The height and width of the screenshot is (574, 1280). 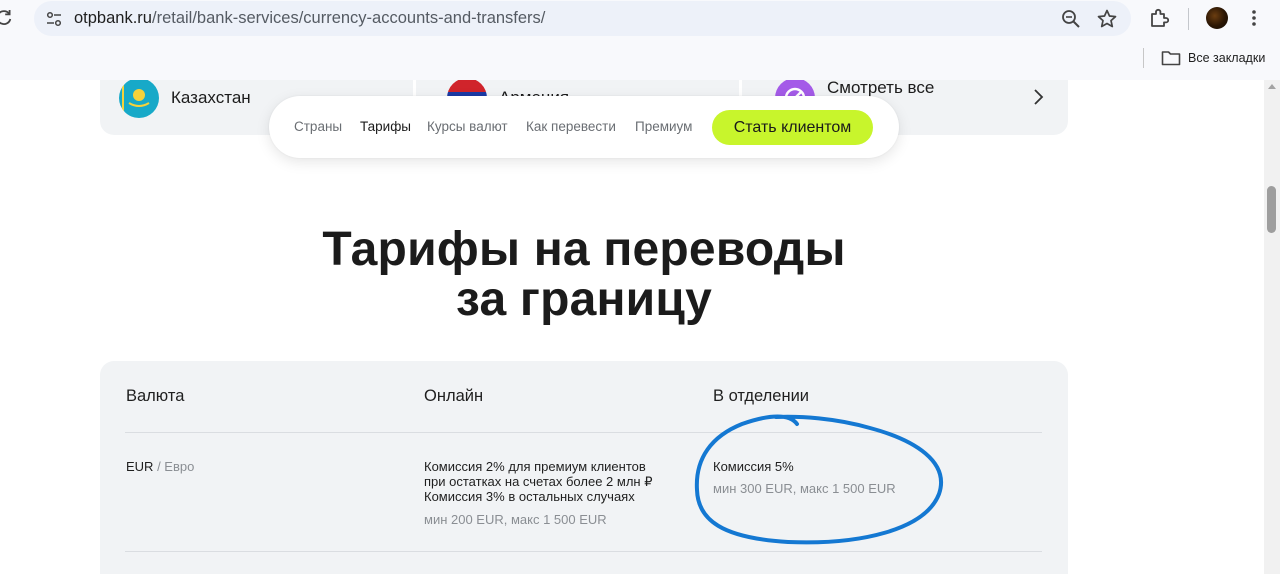 I want to click on nav-how-to-transfer: Как перевести, so click(x=571, y=126).